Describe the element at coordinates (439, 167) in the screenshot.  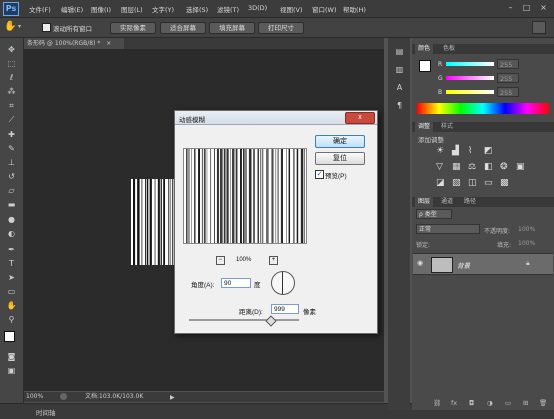
I see `vibrance-icon: ▽` at that location.